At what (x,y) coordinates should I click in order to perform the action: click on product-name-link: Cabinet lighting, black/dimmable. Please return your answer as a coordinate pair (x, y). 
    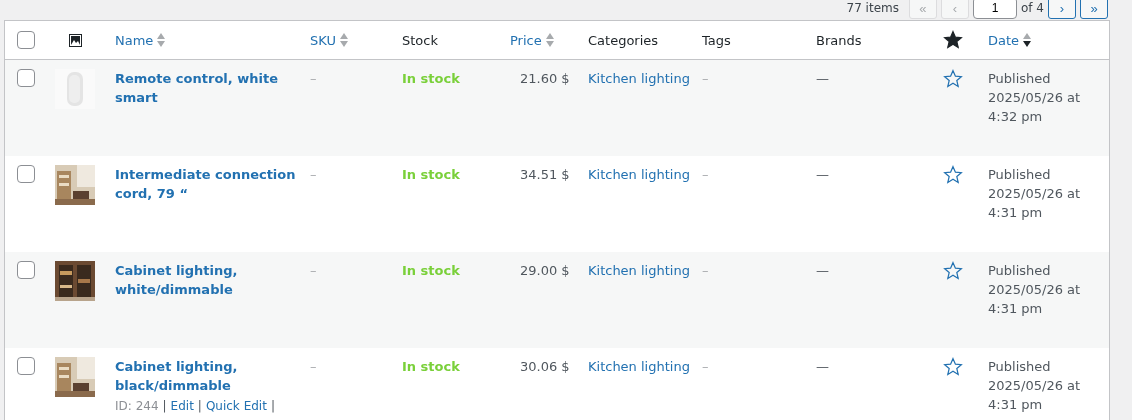
    Looking at the image, I should click on (208, 376).